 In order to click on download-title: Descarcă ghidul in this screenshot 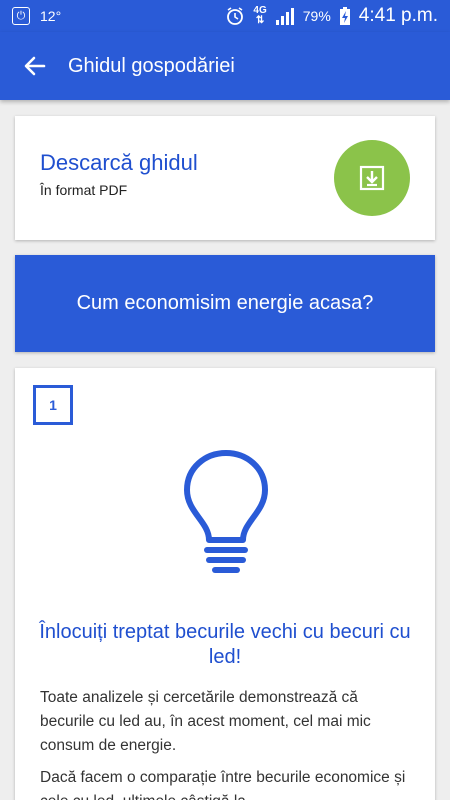, I will do `click(119, 162)`.